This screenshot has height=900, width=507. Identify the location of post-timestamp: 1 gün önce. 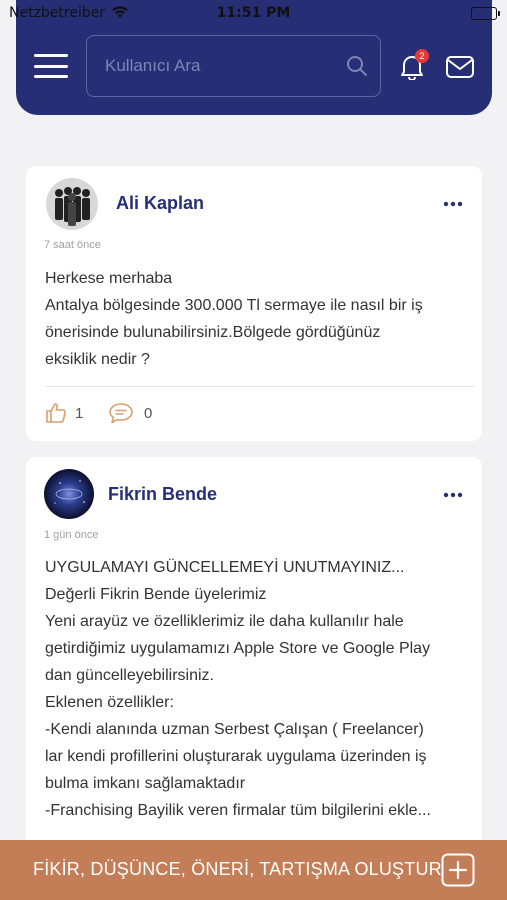
(71, 535).